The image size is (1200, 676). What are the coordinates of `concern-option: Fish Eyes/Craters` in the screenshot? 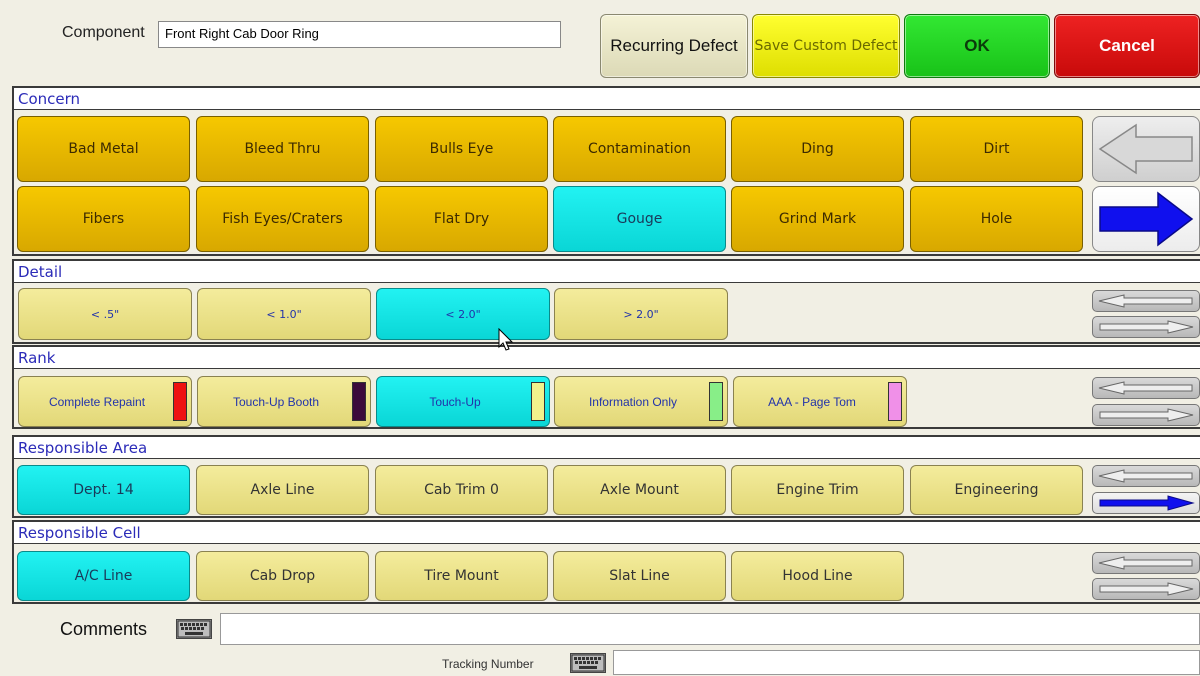 It's located at (282, 219).